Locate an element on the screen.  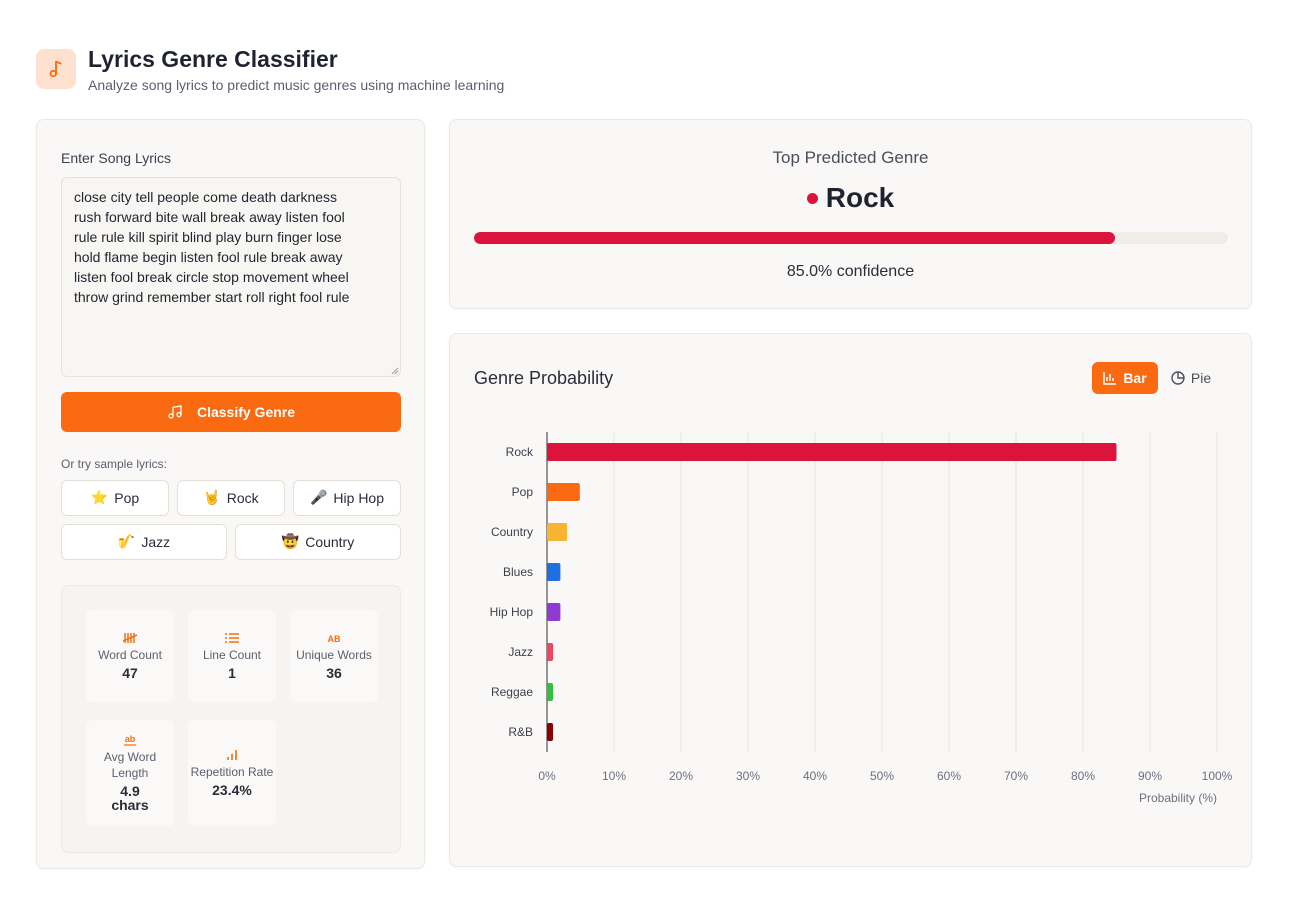
confidence-text: 85.0% confidence is located at coordinates (850, 271).